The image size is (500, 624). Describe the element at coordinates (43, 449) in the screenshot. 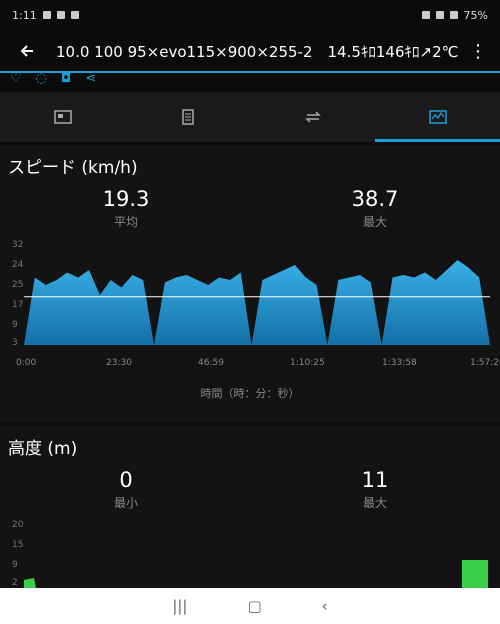

I see `altitude-title: 高度 (m)` at that location.